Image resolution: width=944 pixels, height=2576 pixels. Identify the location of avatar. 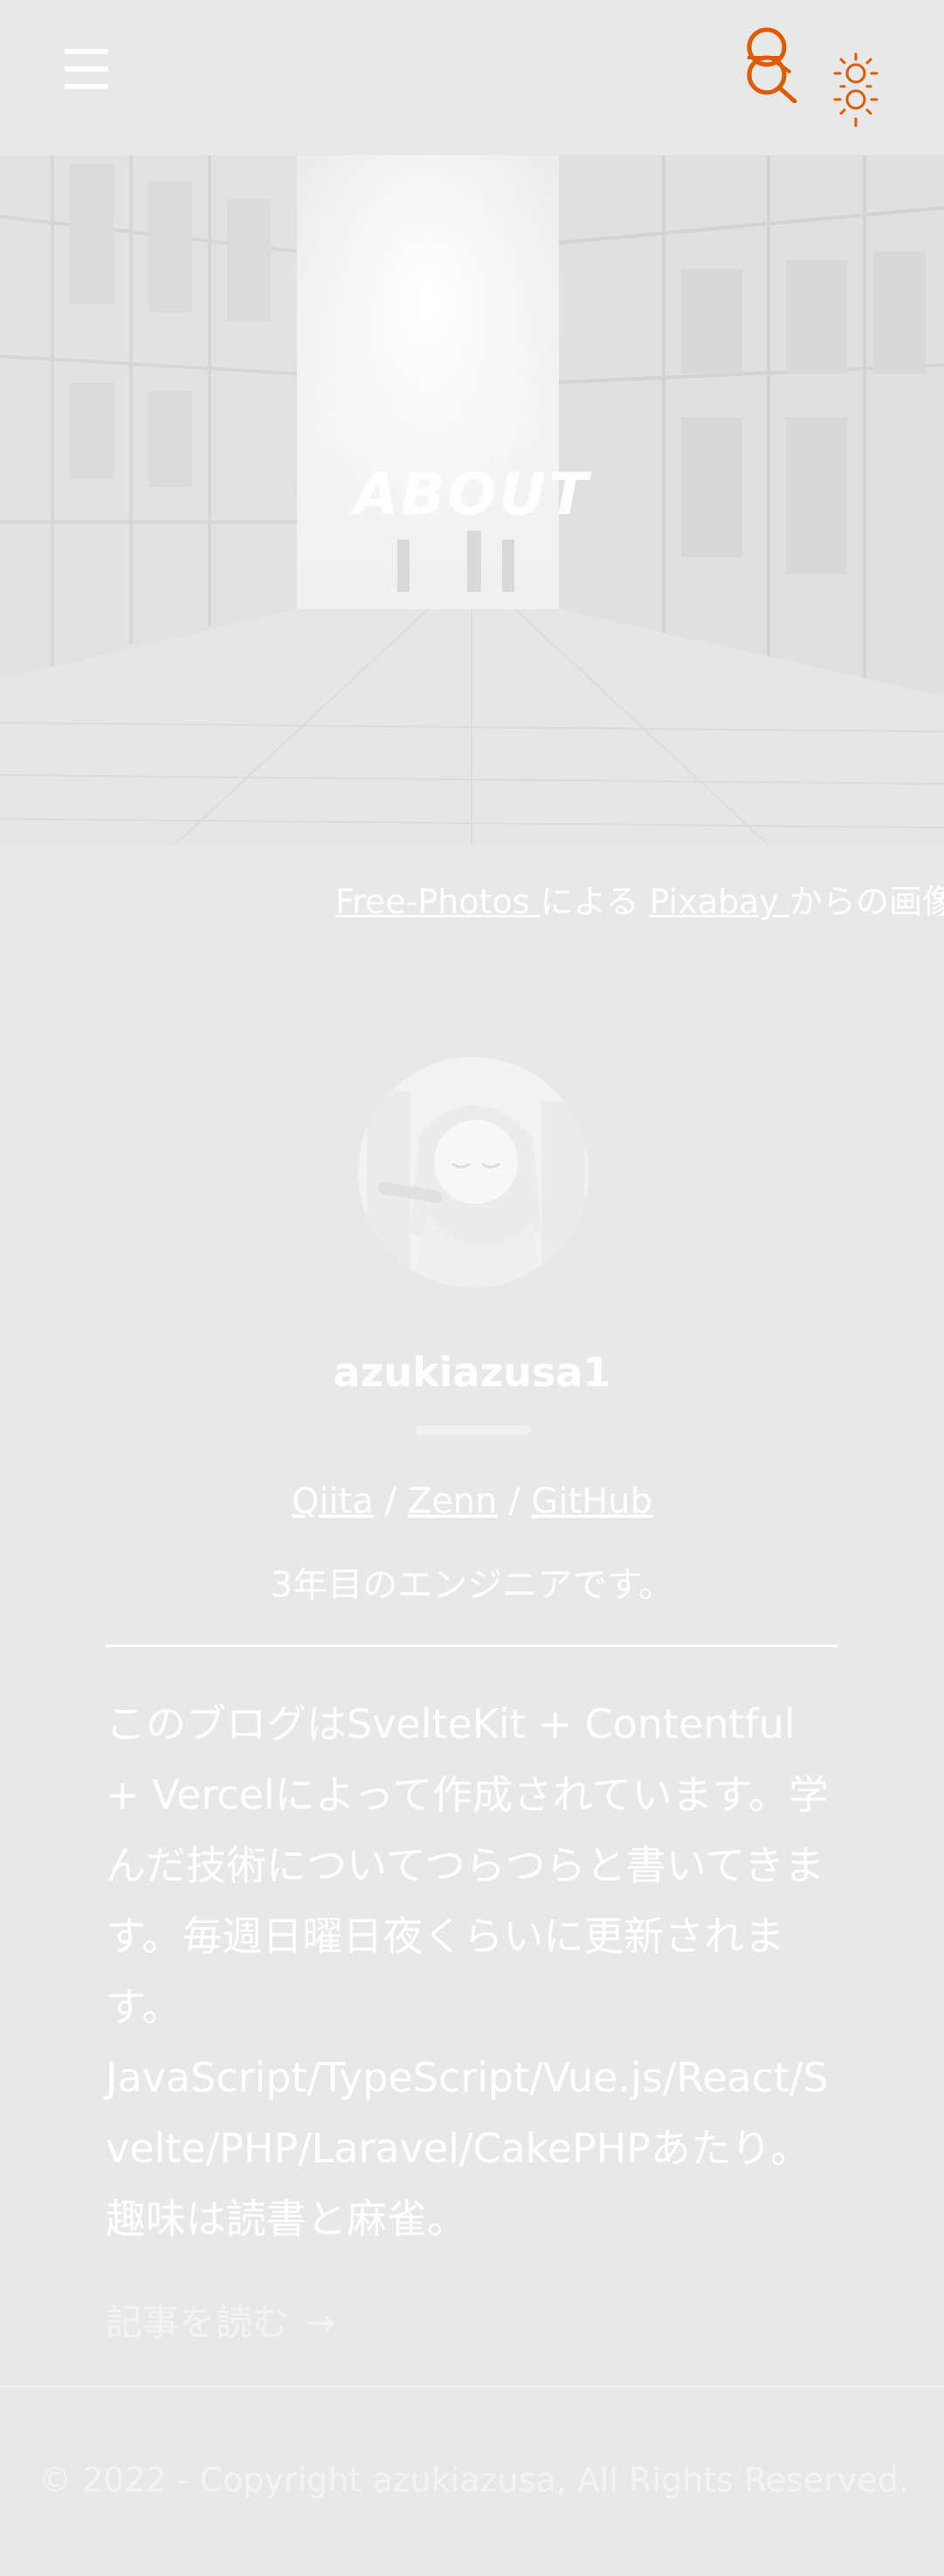
(473, 1172).